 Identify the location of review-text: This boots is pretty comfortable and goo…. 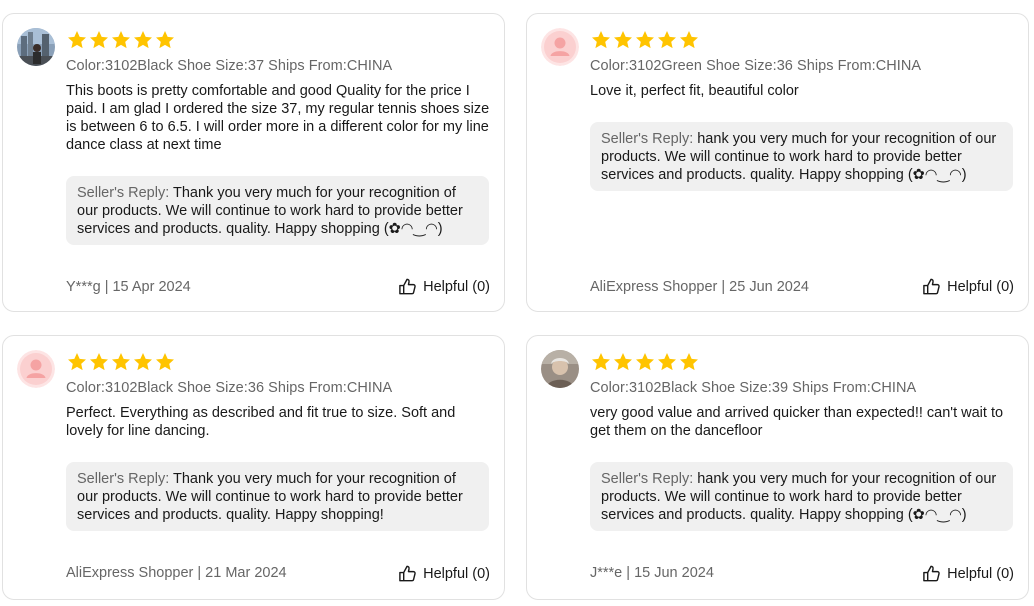
(278, 118).